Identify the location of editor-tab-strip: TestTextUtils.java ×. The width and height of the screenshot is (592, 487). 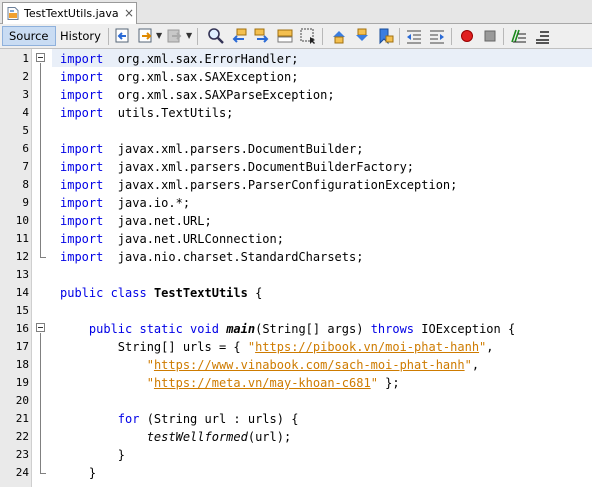
(296, 12).